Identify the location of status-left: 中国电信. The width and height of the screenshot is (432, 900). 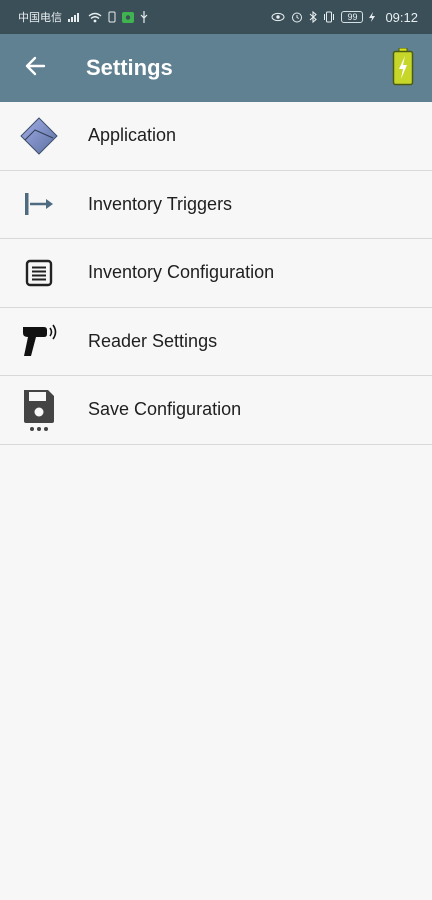
(83, 17).